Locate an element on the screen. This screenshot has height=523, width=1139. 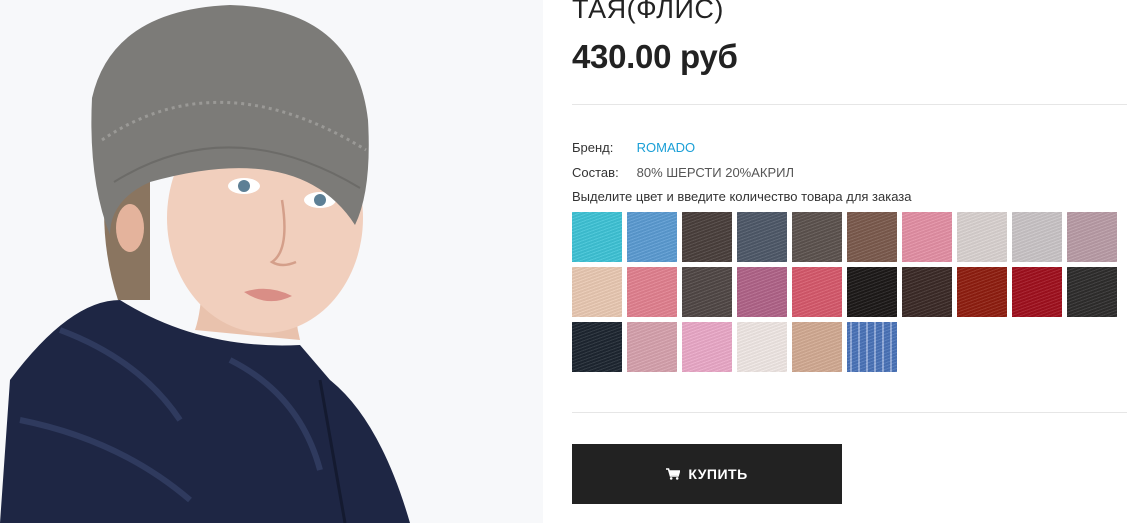
composition-label: Состав: is located at coordinates (595, 172).